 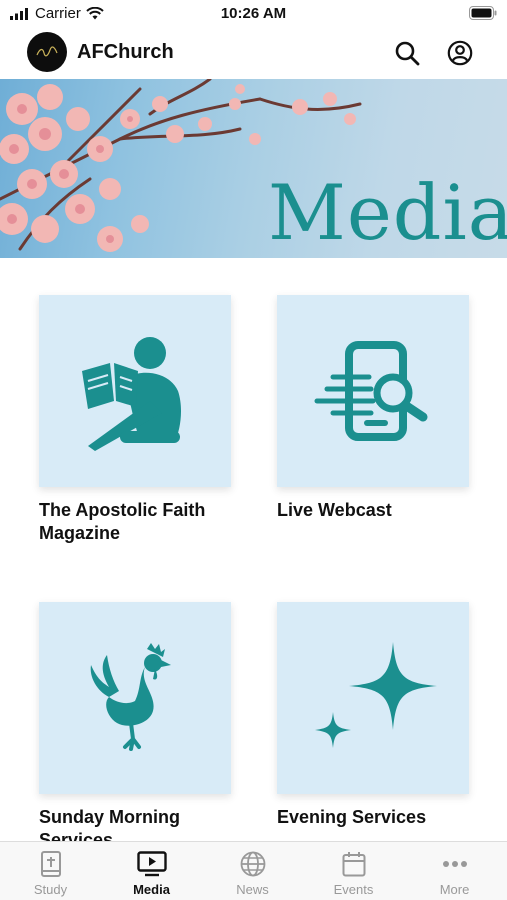 I want to click on tab-events: Events, so click(x=353, y=871).